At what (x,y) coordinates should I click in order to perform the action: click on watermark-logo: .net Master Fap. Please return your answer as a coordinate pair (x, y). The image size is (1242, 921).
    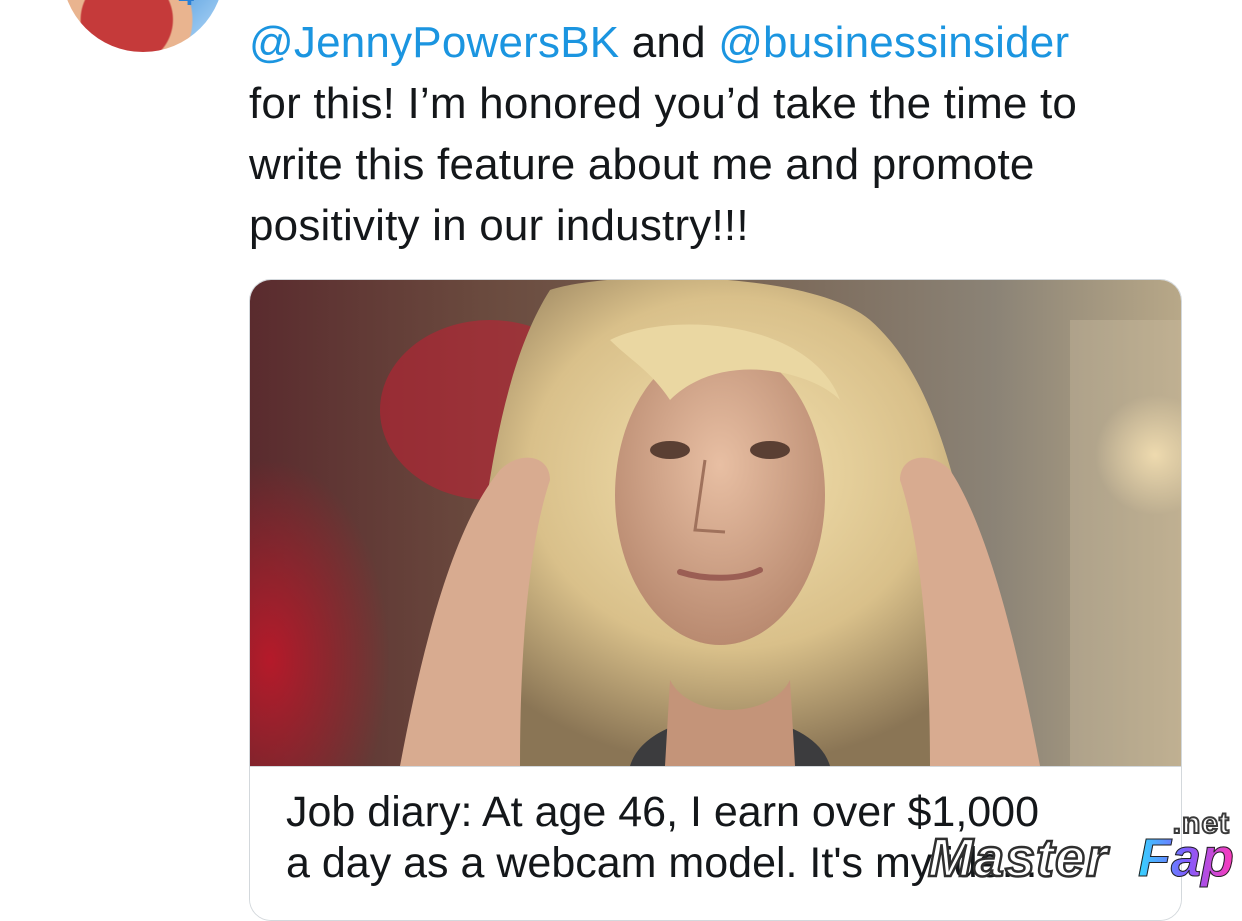
    Looking at the image, I should click on (1082, 848).